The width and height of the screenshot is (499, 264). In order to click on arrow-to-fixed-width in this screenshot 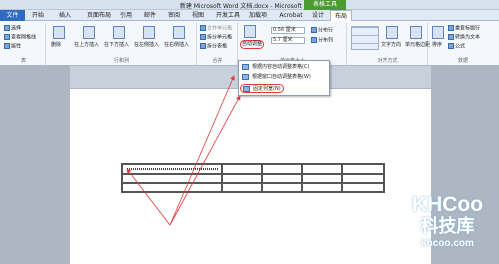, I will do `click(205, 160)`.